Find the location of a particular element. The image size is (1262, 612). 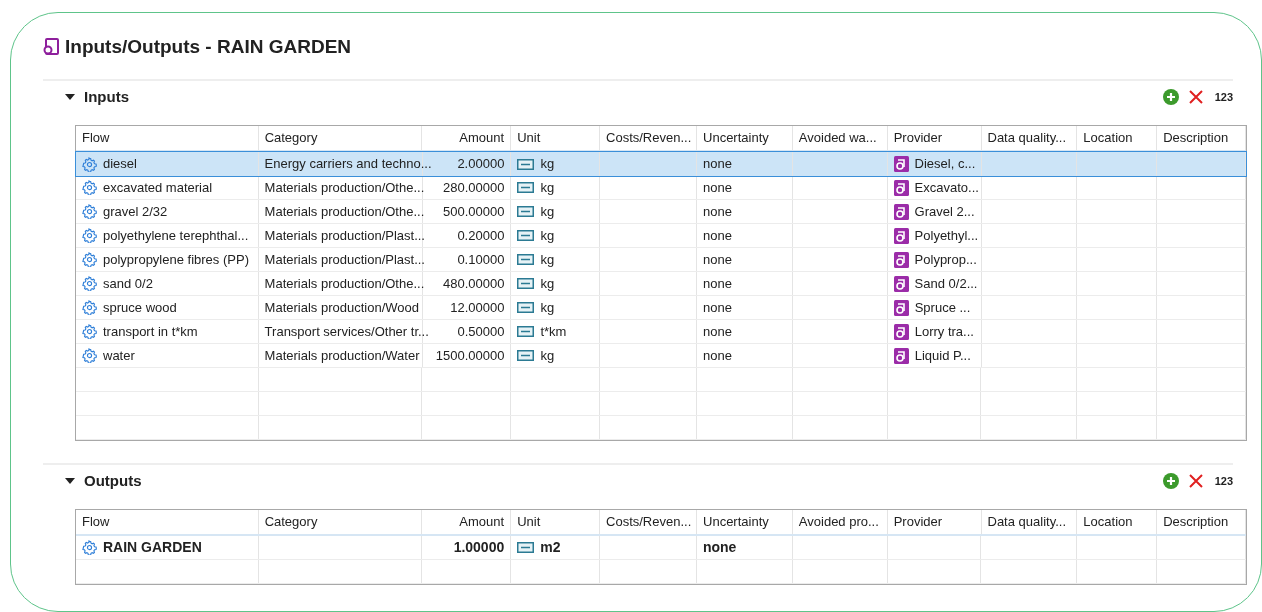

table-cell-text: 2.00000 is located at coordinates (481, 164).